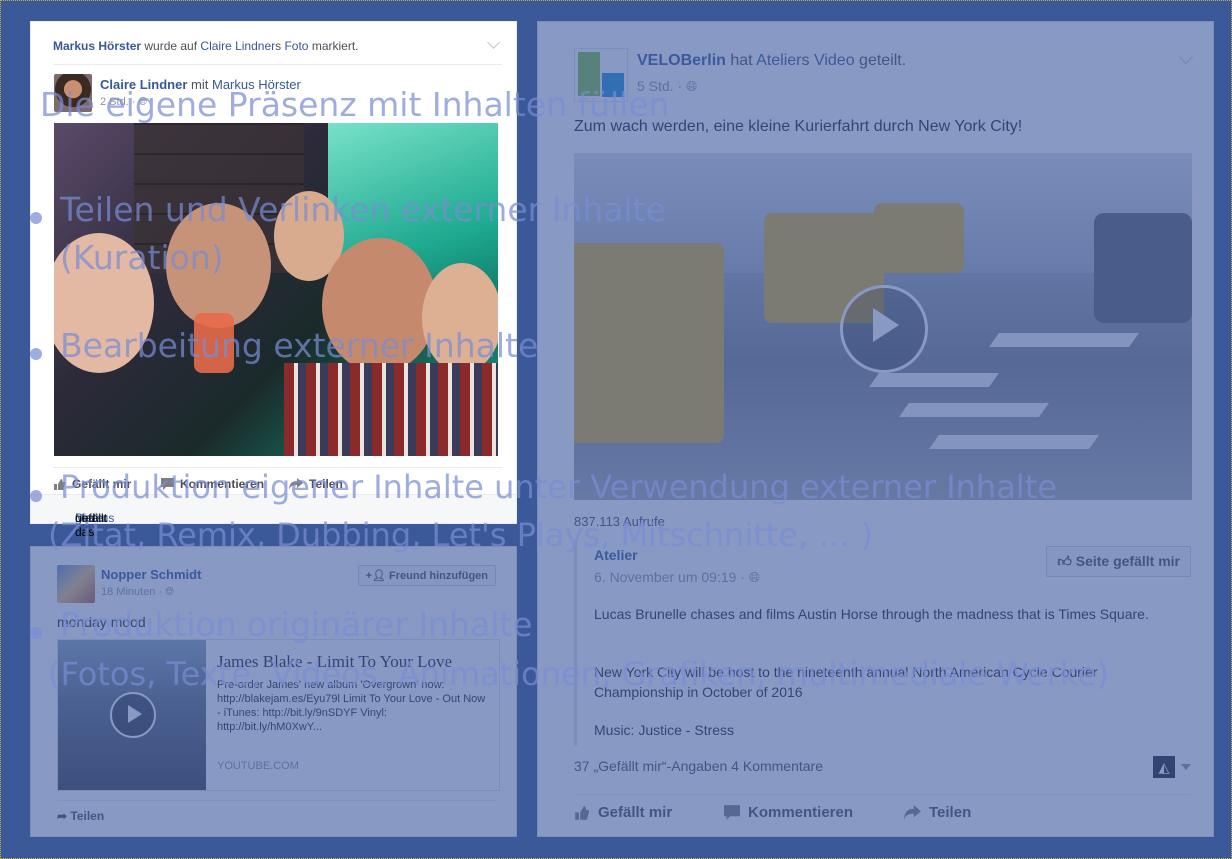 The width and height of the screenshot is (1232, 859). I want to click on add-friend-button: +👤︎ Freund hinzufügen, so click(426, 575).